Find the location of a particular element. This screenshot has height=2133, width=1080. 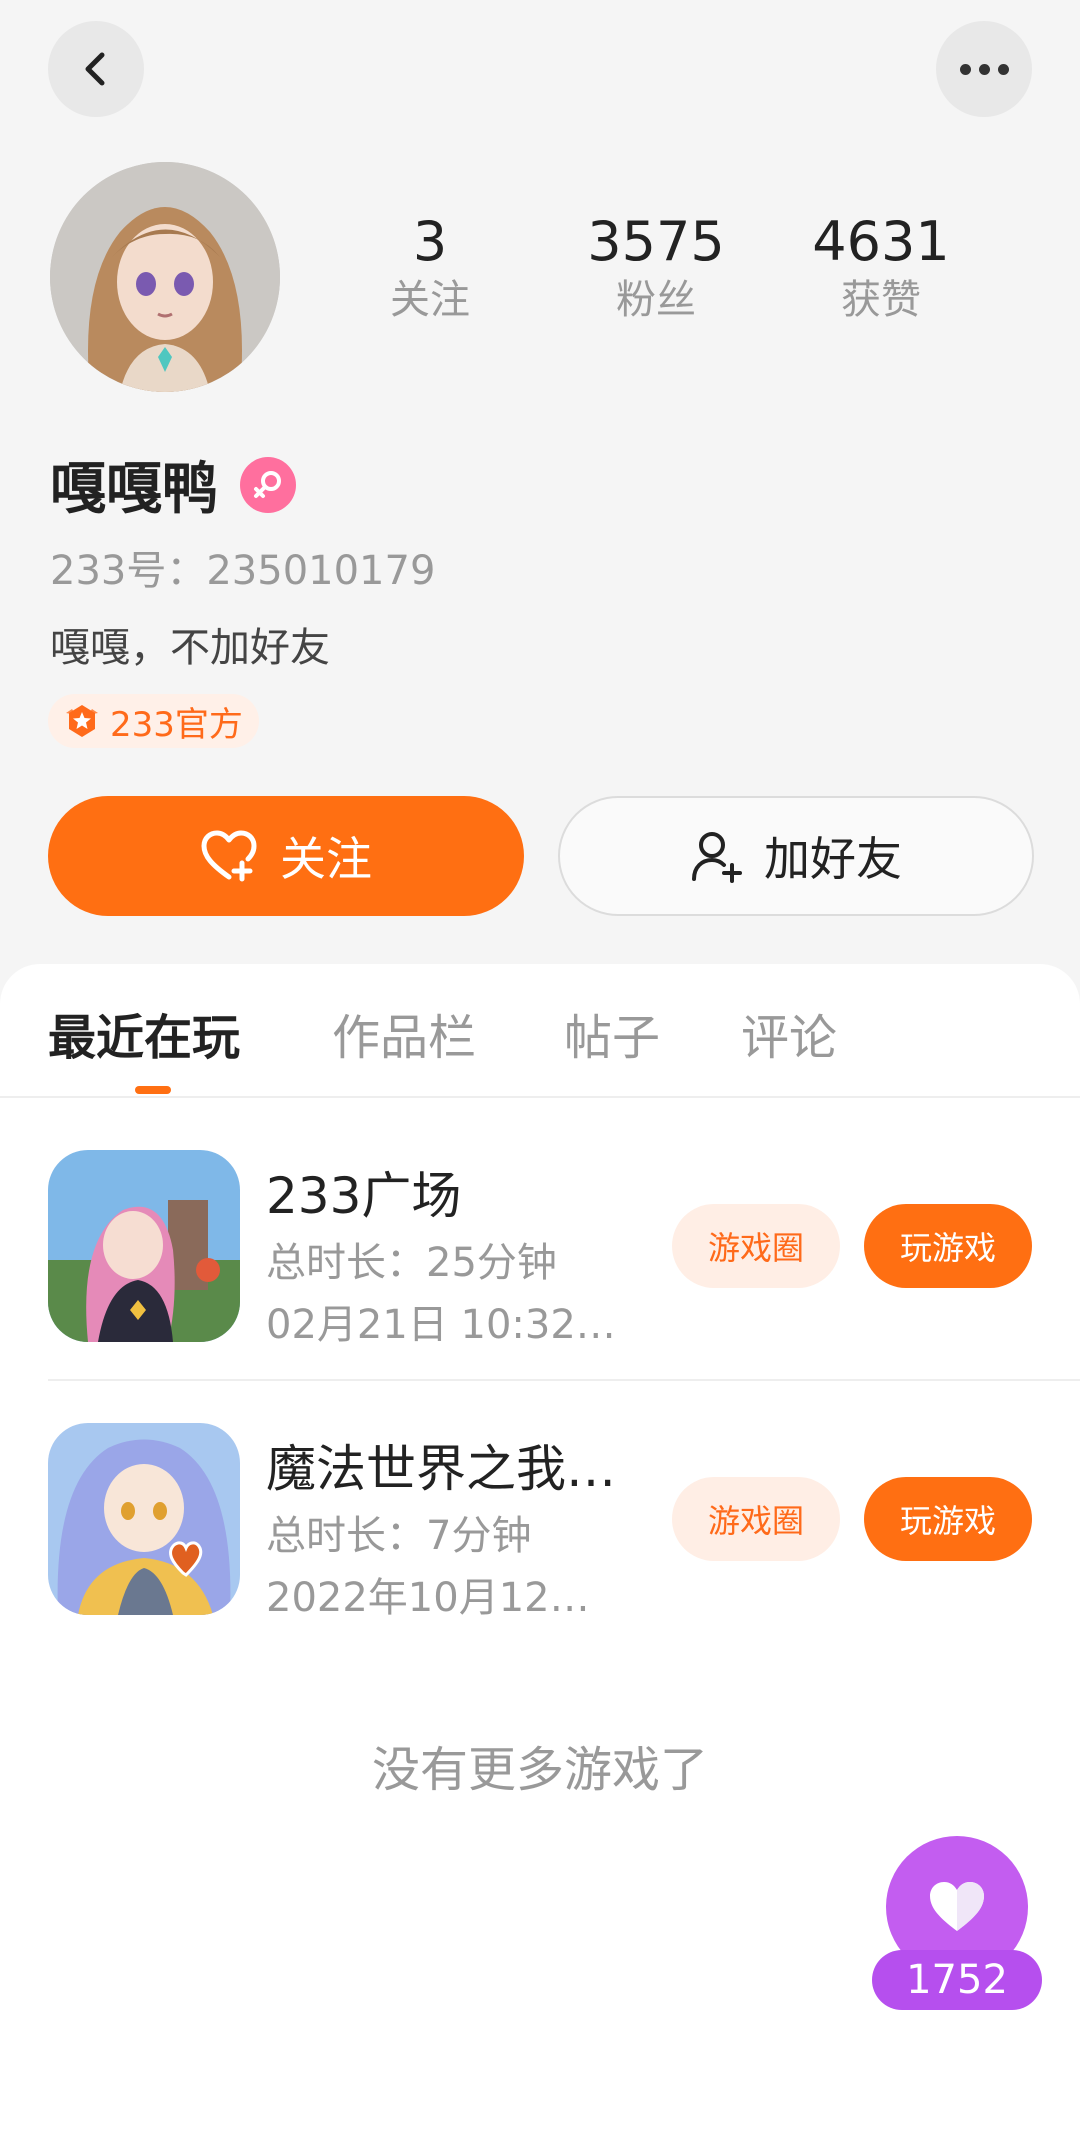

chevron-left-icon is located at coordinates (95, 69).